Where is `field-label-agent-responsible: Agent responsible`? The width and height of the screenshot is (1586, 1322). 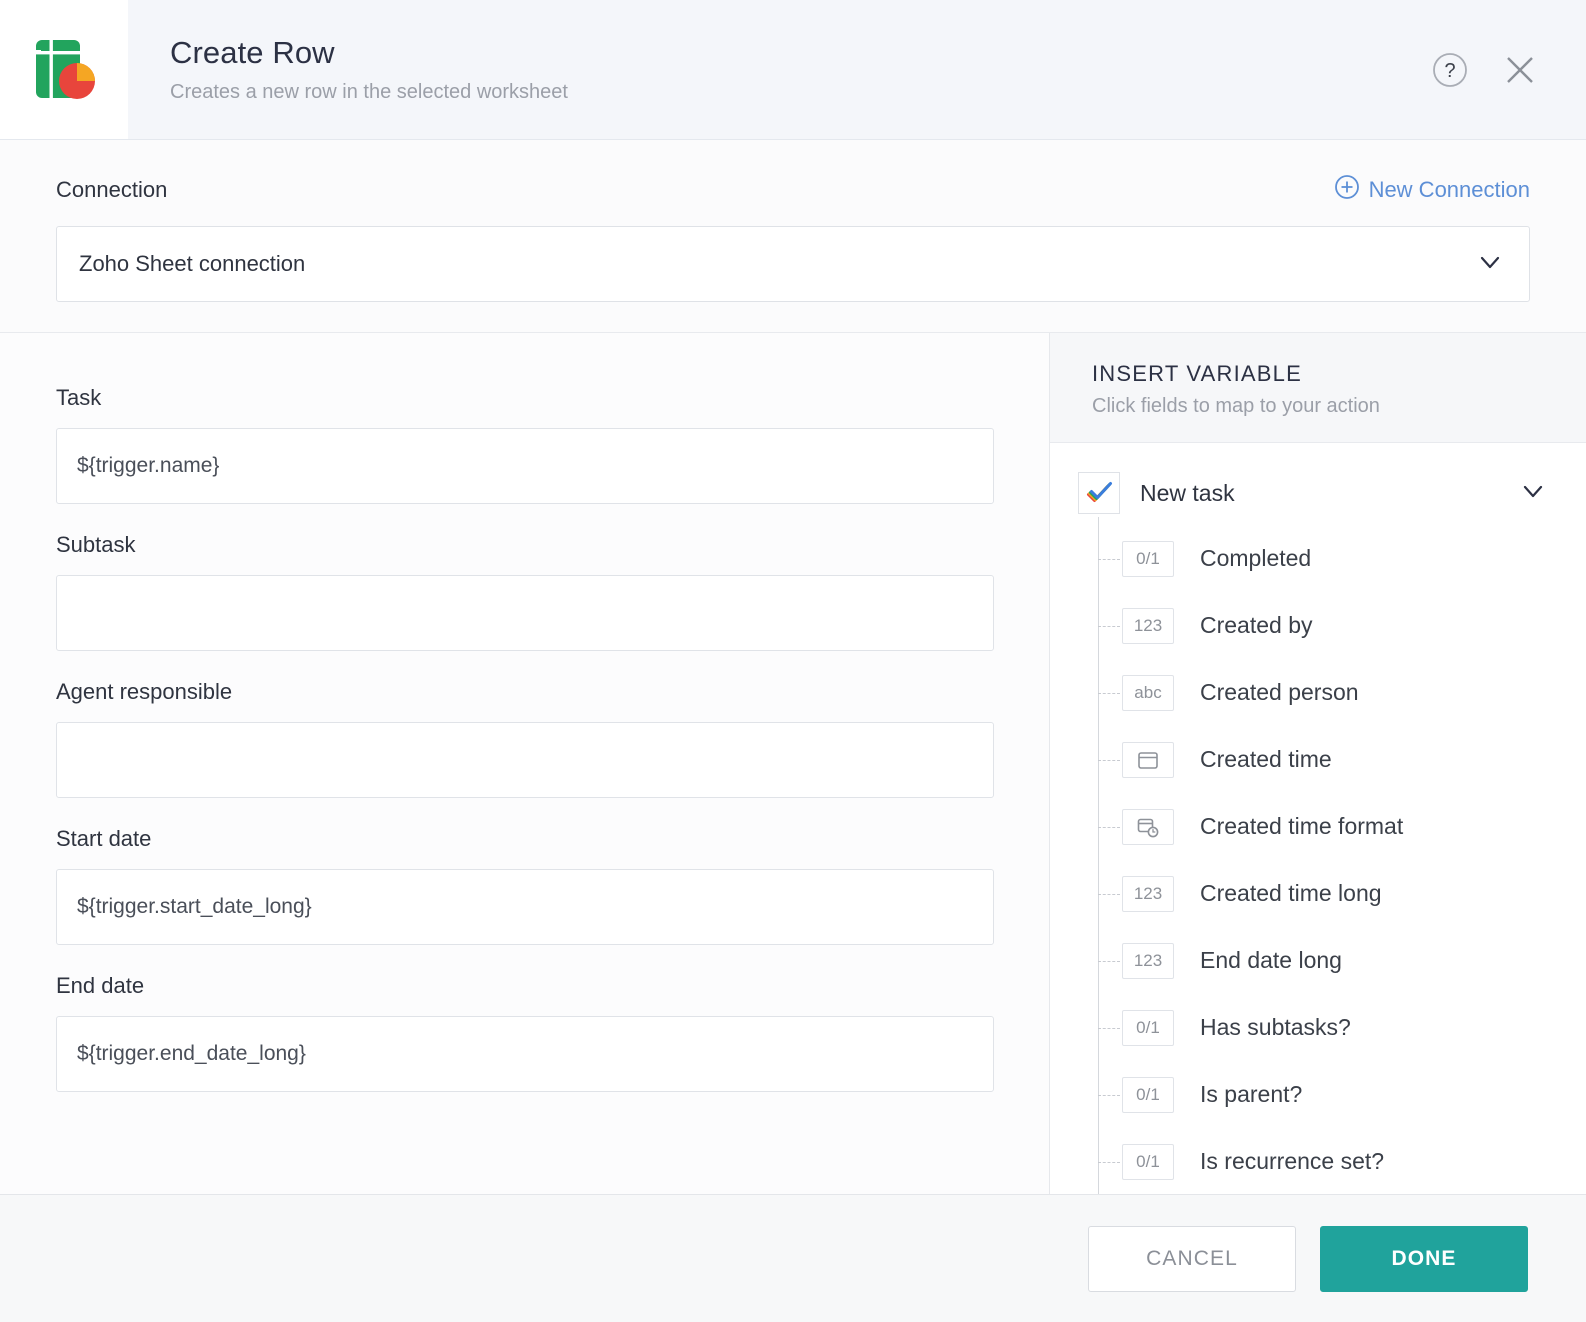 field-label-agent-responsible: Agent responsible is located at coordinates (144, 691).